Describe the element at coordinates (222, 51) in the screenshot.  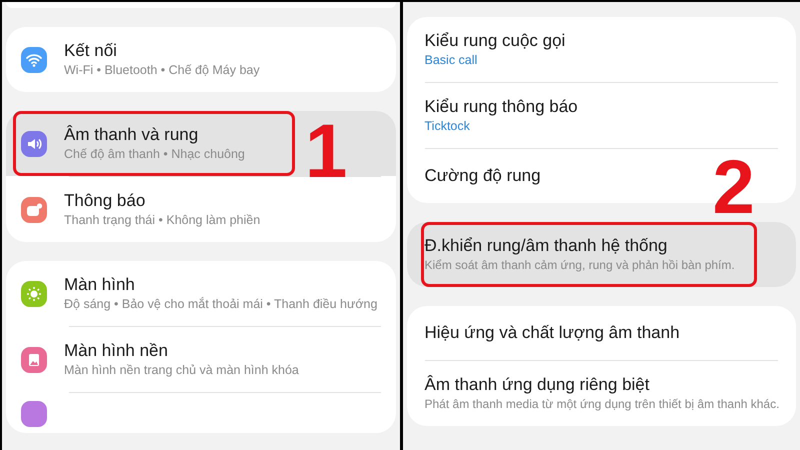
I see `item-title: Kết nối` at that location.